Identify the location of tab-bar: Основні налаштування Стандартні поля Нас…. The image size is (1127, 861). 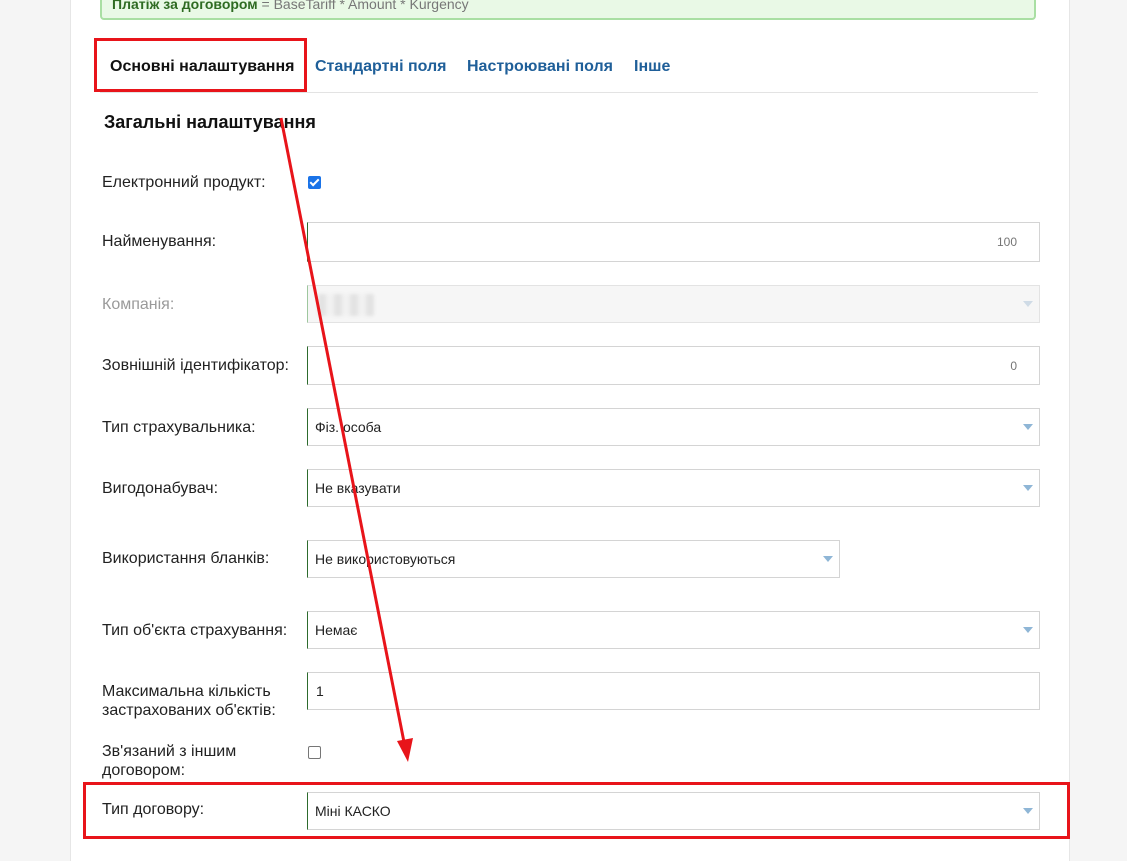
(569, 68).